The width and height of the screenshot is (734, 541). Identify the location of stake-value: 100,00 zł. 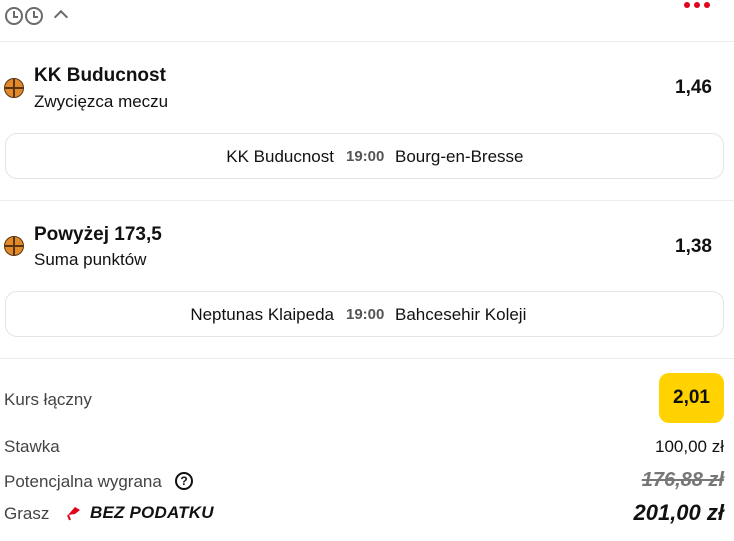
(689, 447).